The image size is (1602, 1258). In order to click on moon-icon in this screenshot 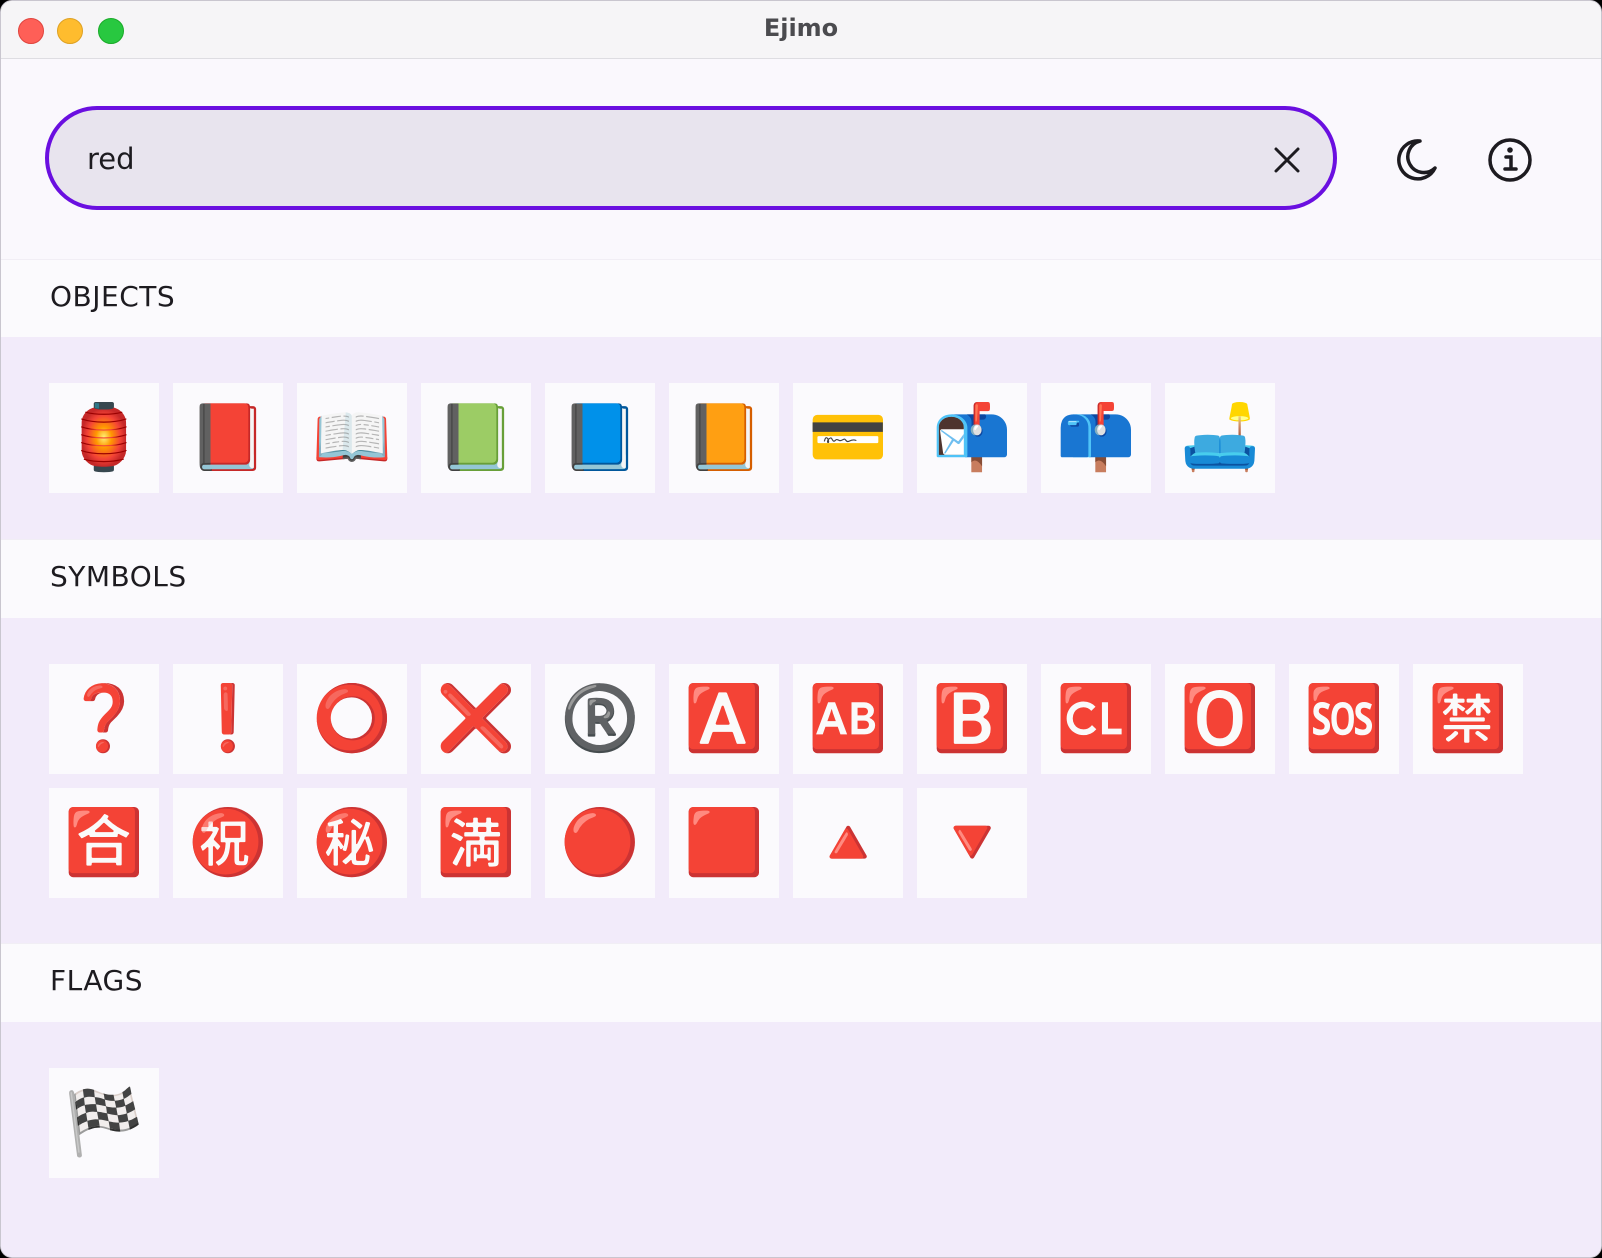, I will do `click(1417, 160)`.